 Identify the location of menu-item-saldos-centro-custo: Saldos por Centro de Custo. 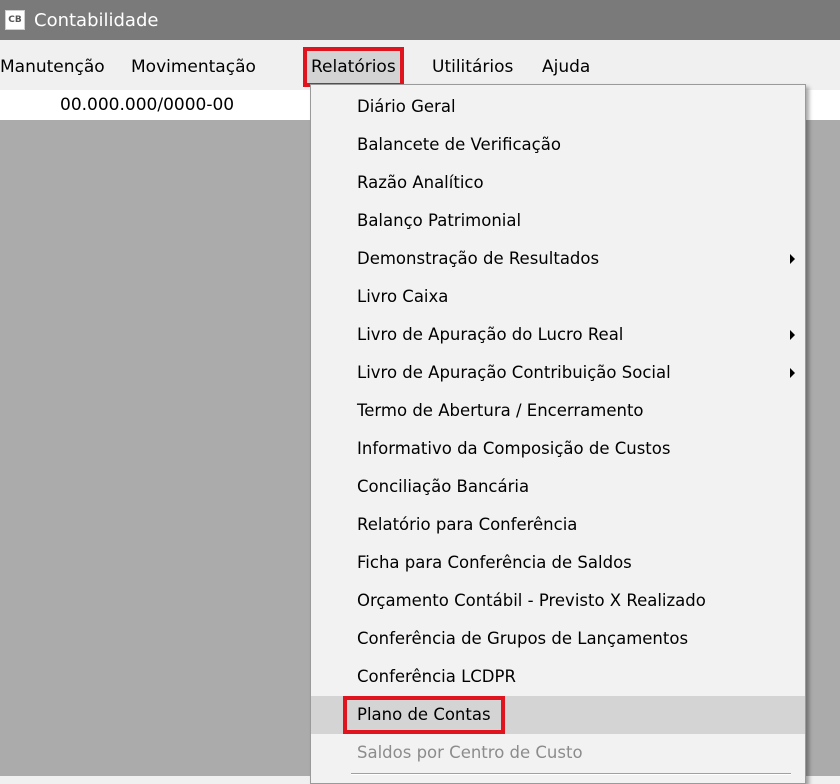
(558, 753).